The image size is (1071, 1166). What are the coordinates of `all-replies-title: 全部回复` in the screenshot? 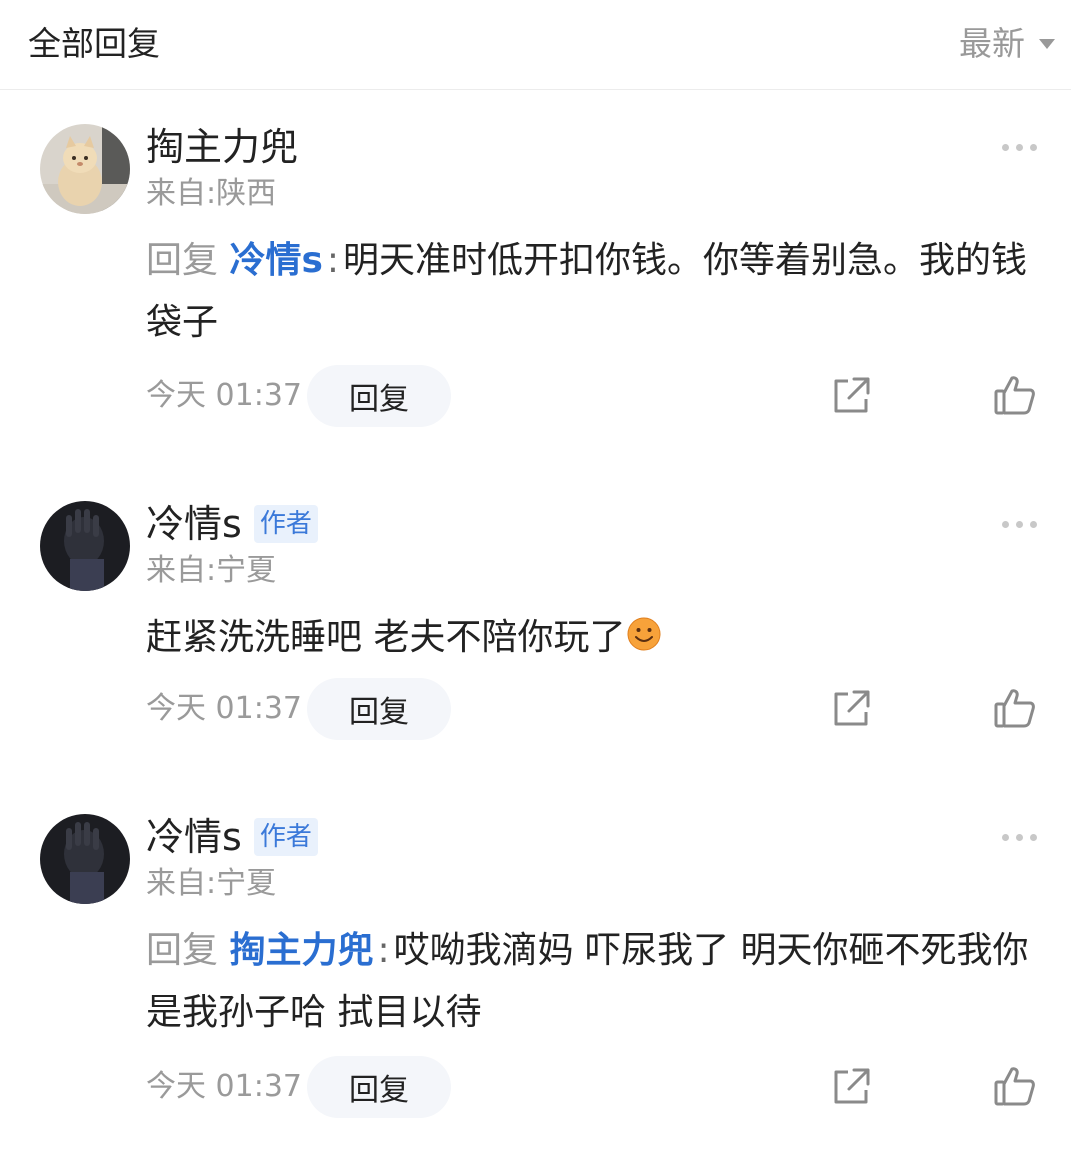 It's located at (94, 43).